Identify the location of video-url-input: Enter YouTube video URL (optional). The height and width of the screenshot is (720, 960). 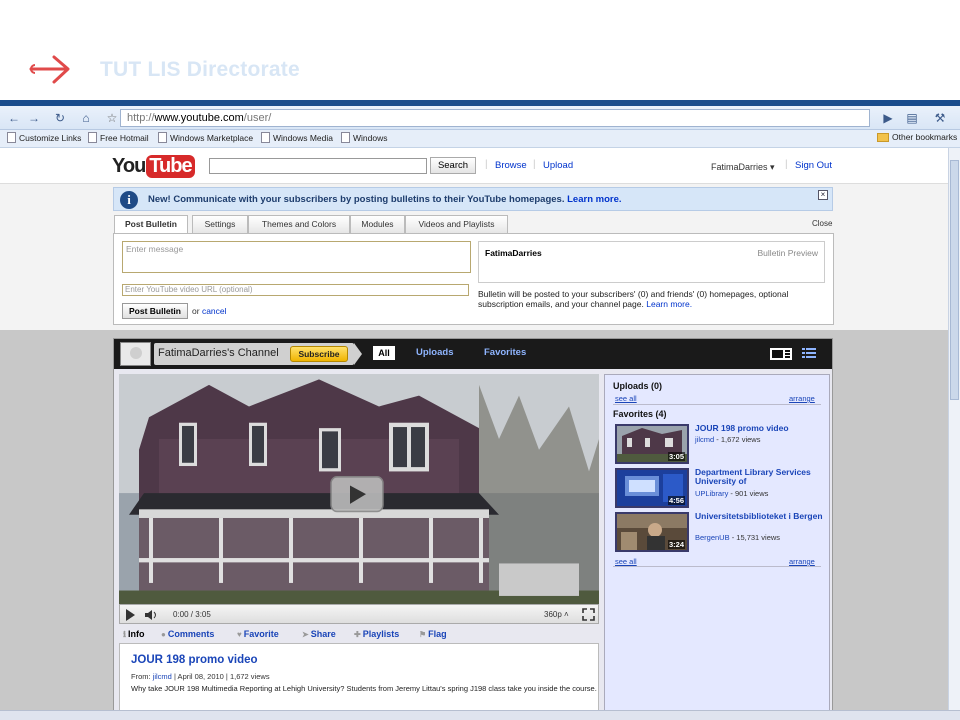
(295, 290).